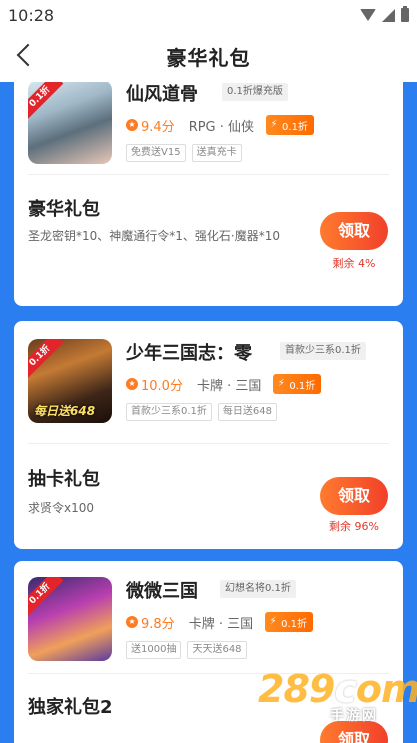 This screenshot has height=743, width=417. I want to click on game-name: 仙风道骨, so click(162, 94).